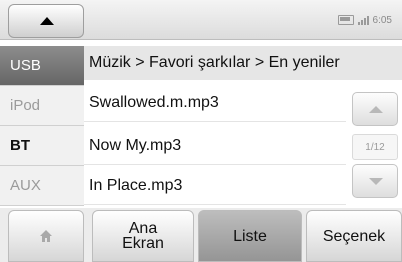  I want to click on list-item: Swallowed.m.mp3, so click(215, 103).